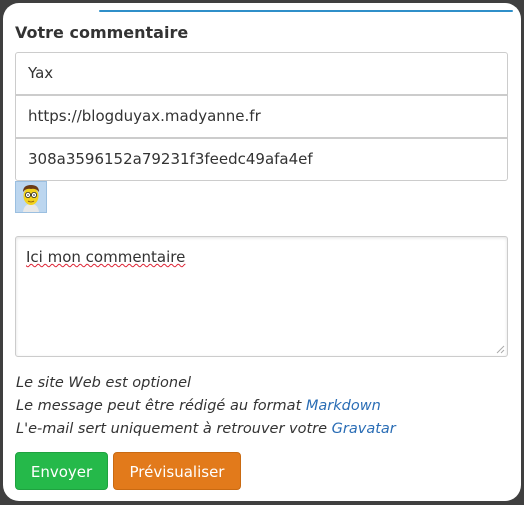  What do you see at coordinates (31, 197) in the screenshot?
I see `gravatar-avatar-icon` at bounding box center [31, 197].